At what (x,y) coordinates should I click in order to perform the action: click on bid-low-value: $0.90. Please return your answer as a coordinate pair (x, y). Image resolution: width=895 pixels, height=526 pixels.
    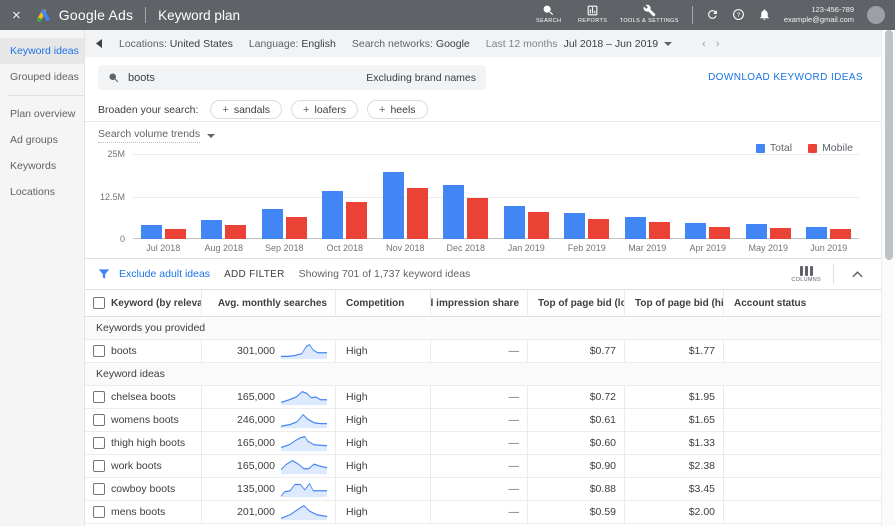
    Looking at the image, I should click on (602, 466).